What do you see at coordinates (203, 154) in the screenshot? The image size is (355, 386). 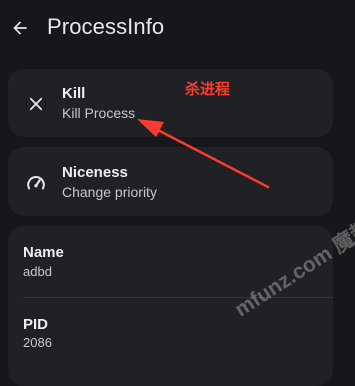 I see `annotation-arrow` at bounding box center [203, 154].